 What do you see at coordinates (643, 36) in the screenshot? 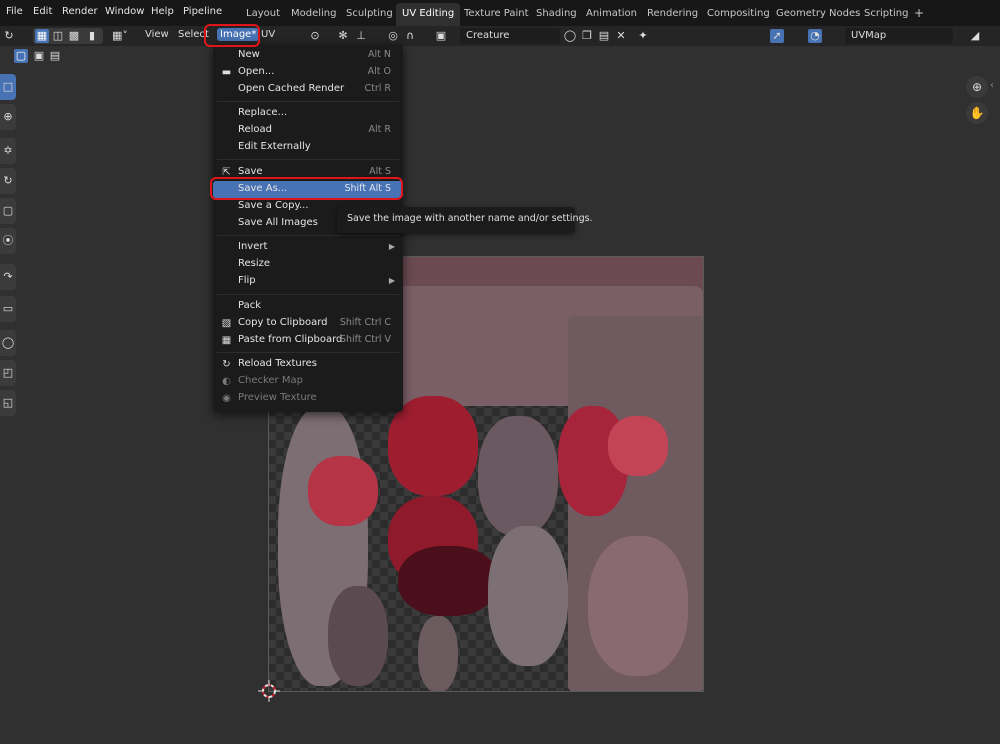
I see `pin-icon: ✦` at bounding box center [643, 36].